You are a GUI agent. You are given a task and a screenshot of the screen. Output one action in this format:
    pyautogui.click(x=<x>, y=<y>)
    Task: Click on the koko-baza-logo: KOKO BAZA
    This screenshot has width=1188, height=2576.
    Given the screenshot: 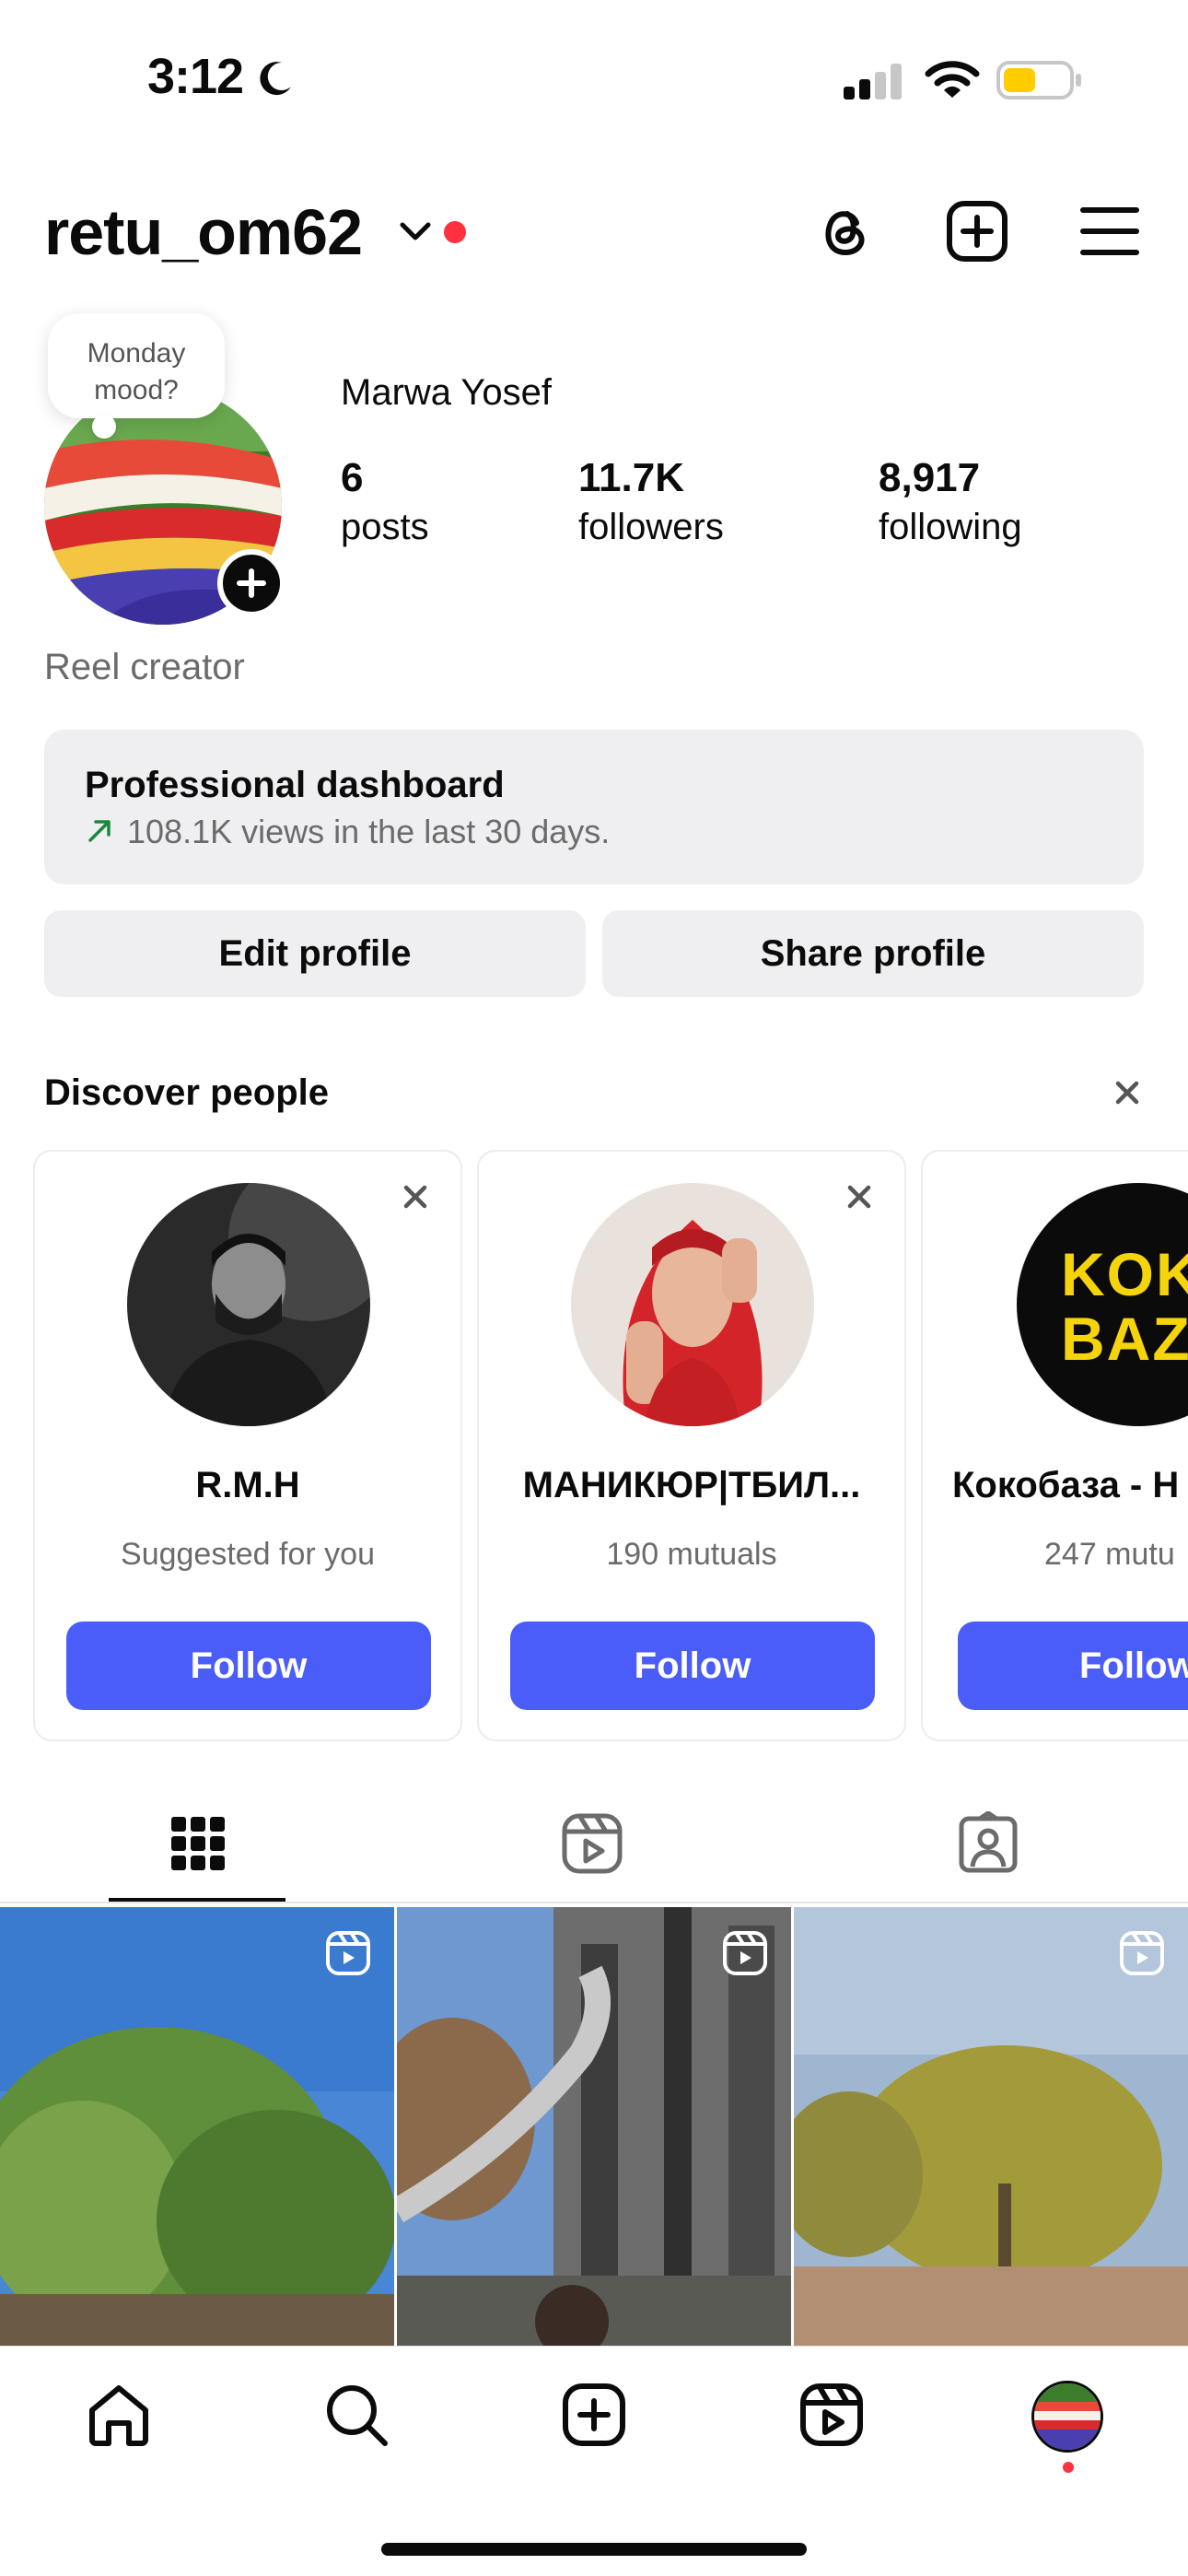 What is the action you would take?
    pyautogui.click(x=1102, y=1304)
    